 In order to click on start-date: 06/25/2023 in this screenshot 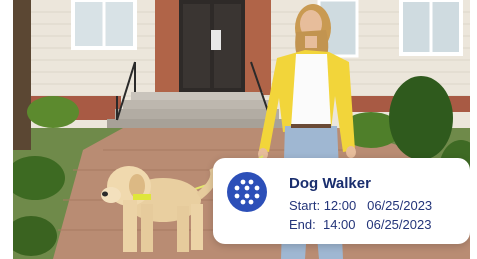, I will do `click(400, 205)`.